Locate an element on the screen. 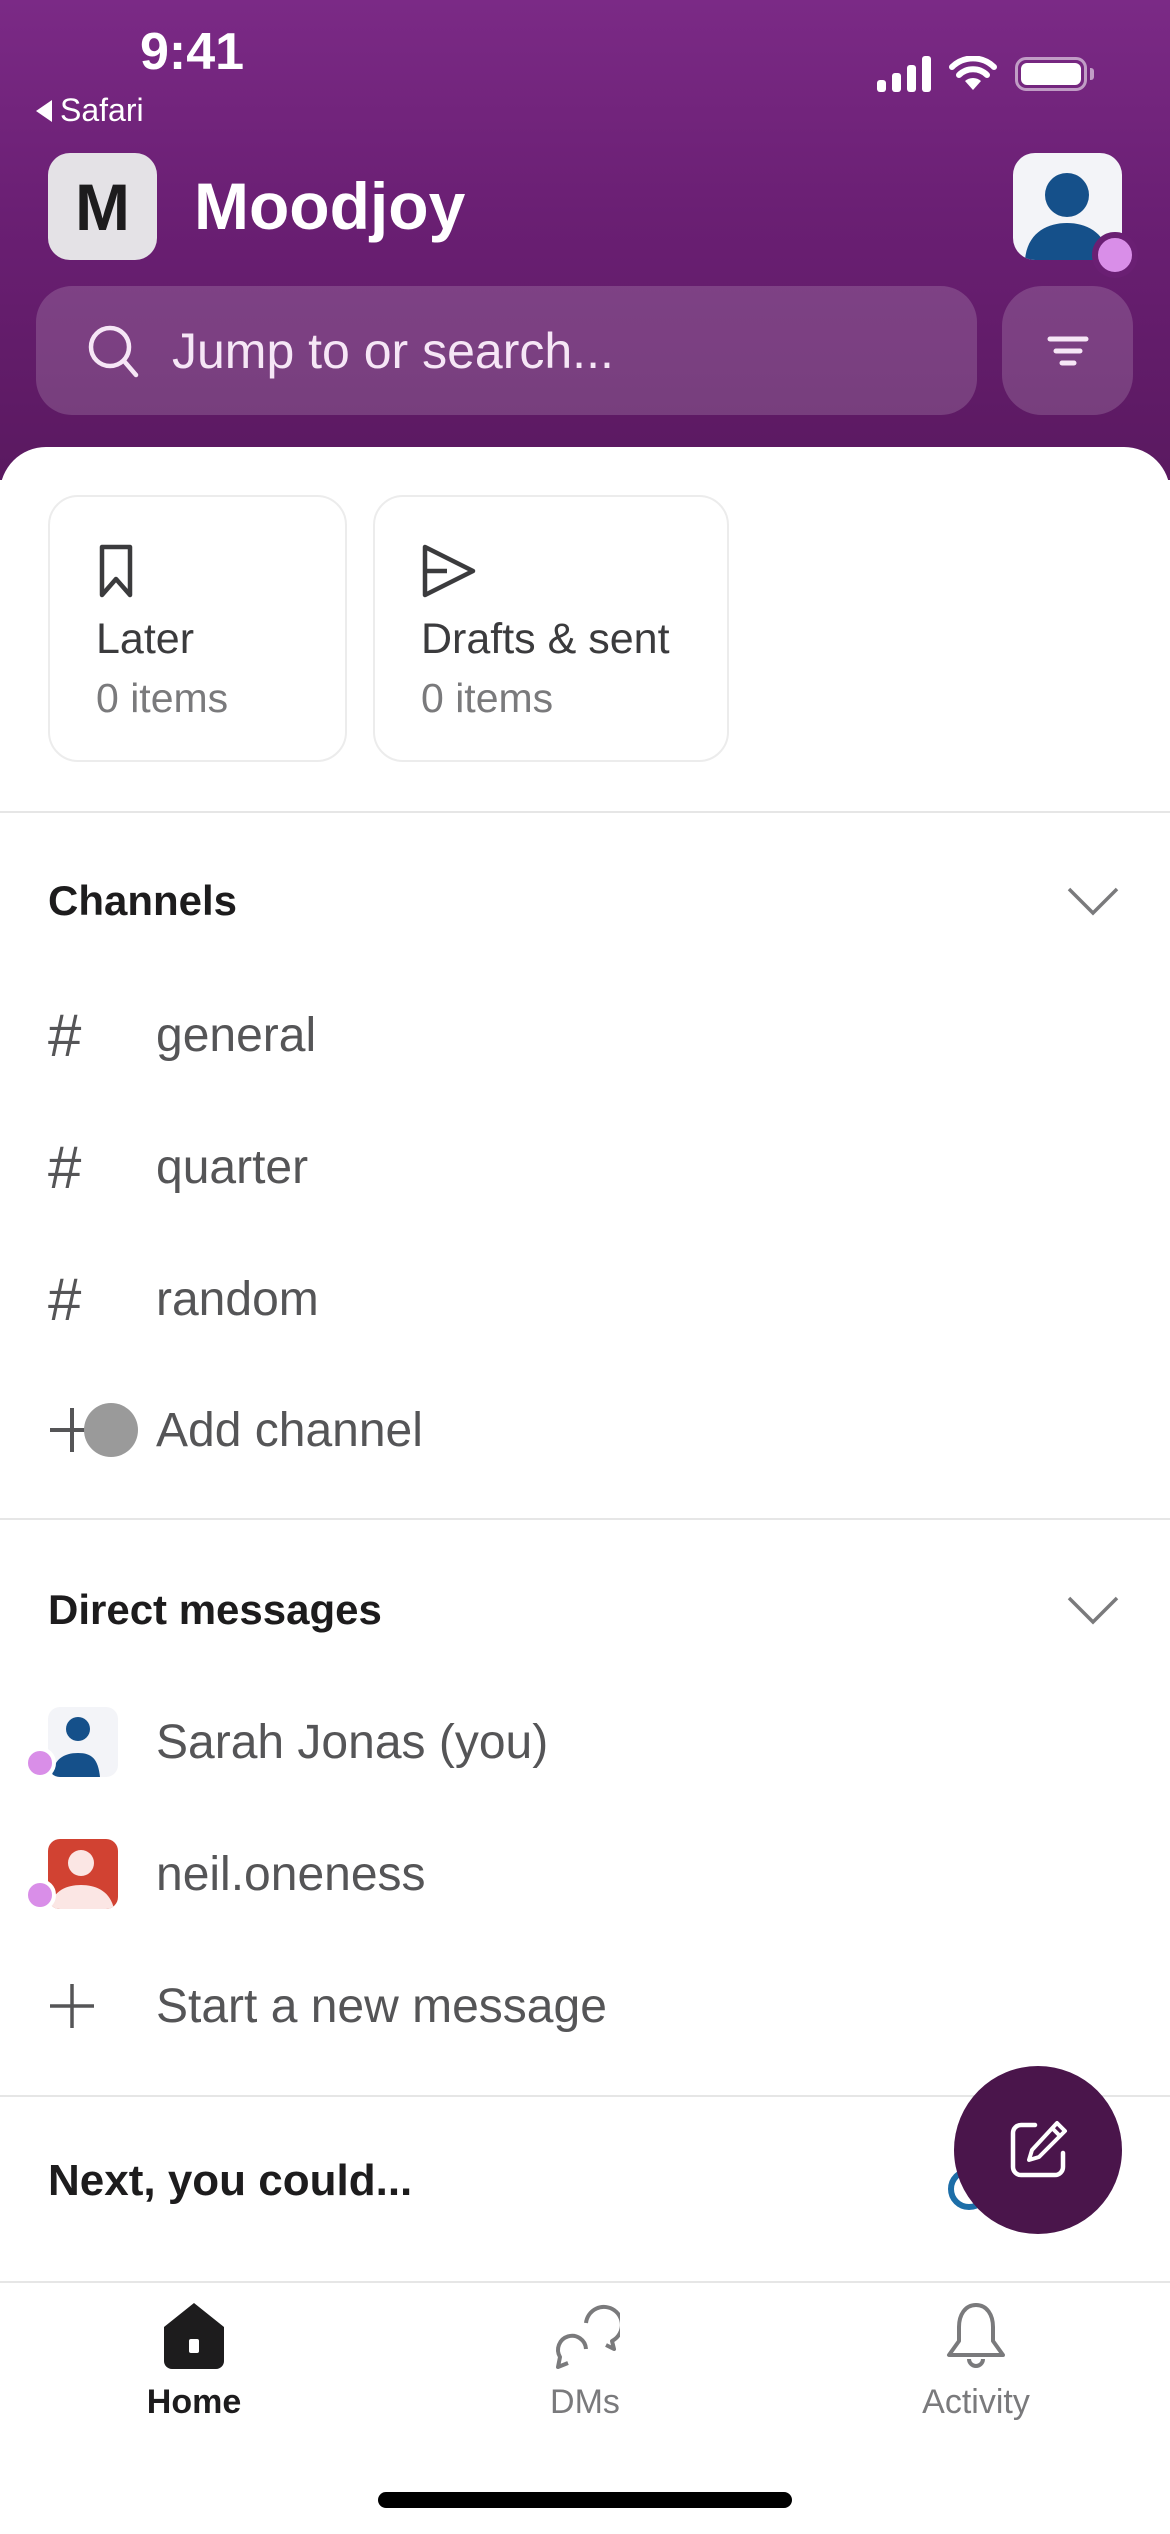  filter-button is located at coordinates (1067, 350).